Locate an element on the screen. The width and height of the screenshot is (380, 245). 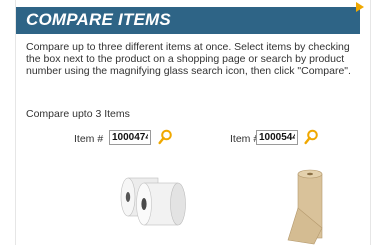
item-1-search-icon is located at coordinates (165, 137).